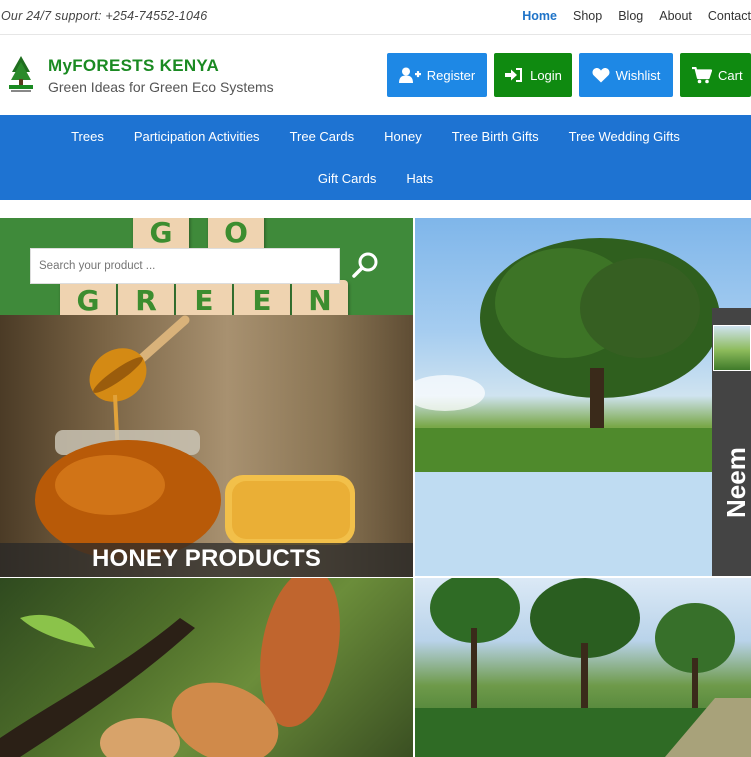 This screenshot has height=757, width=751. Describe the element at coordinates (601, 75) in the screenshot. I see `heart-icon` at that location.